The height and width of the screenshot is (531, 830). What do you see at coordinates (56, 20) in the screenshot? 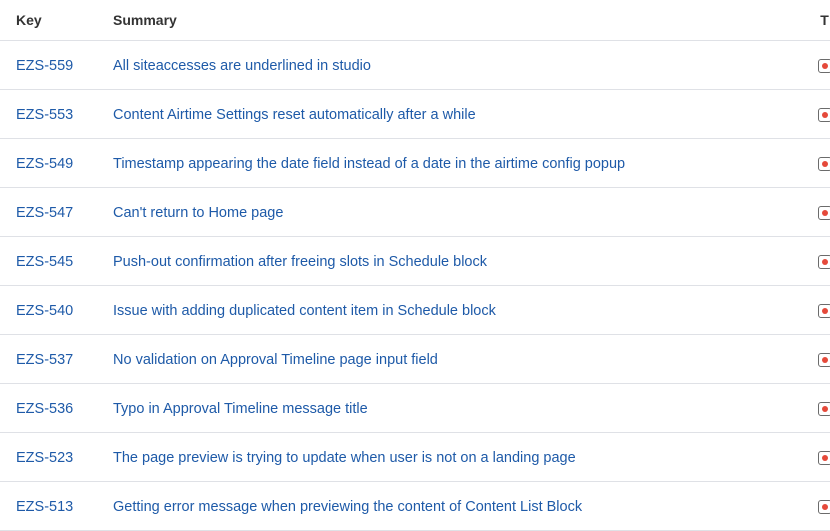
I see `column-header-key: Key` at bounding box center [56, 20].